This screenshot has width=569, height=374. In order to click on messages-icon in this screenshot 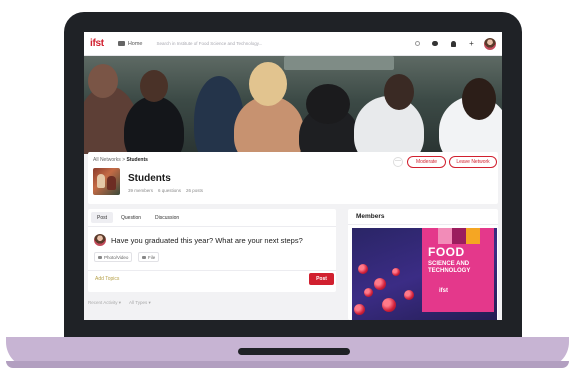, I will do `click(435, 44)`.